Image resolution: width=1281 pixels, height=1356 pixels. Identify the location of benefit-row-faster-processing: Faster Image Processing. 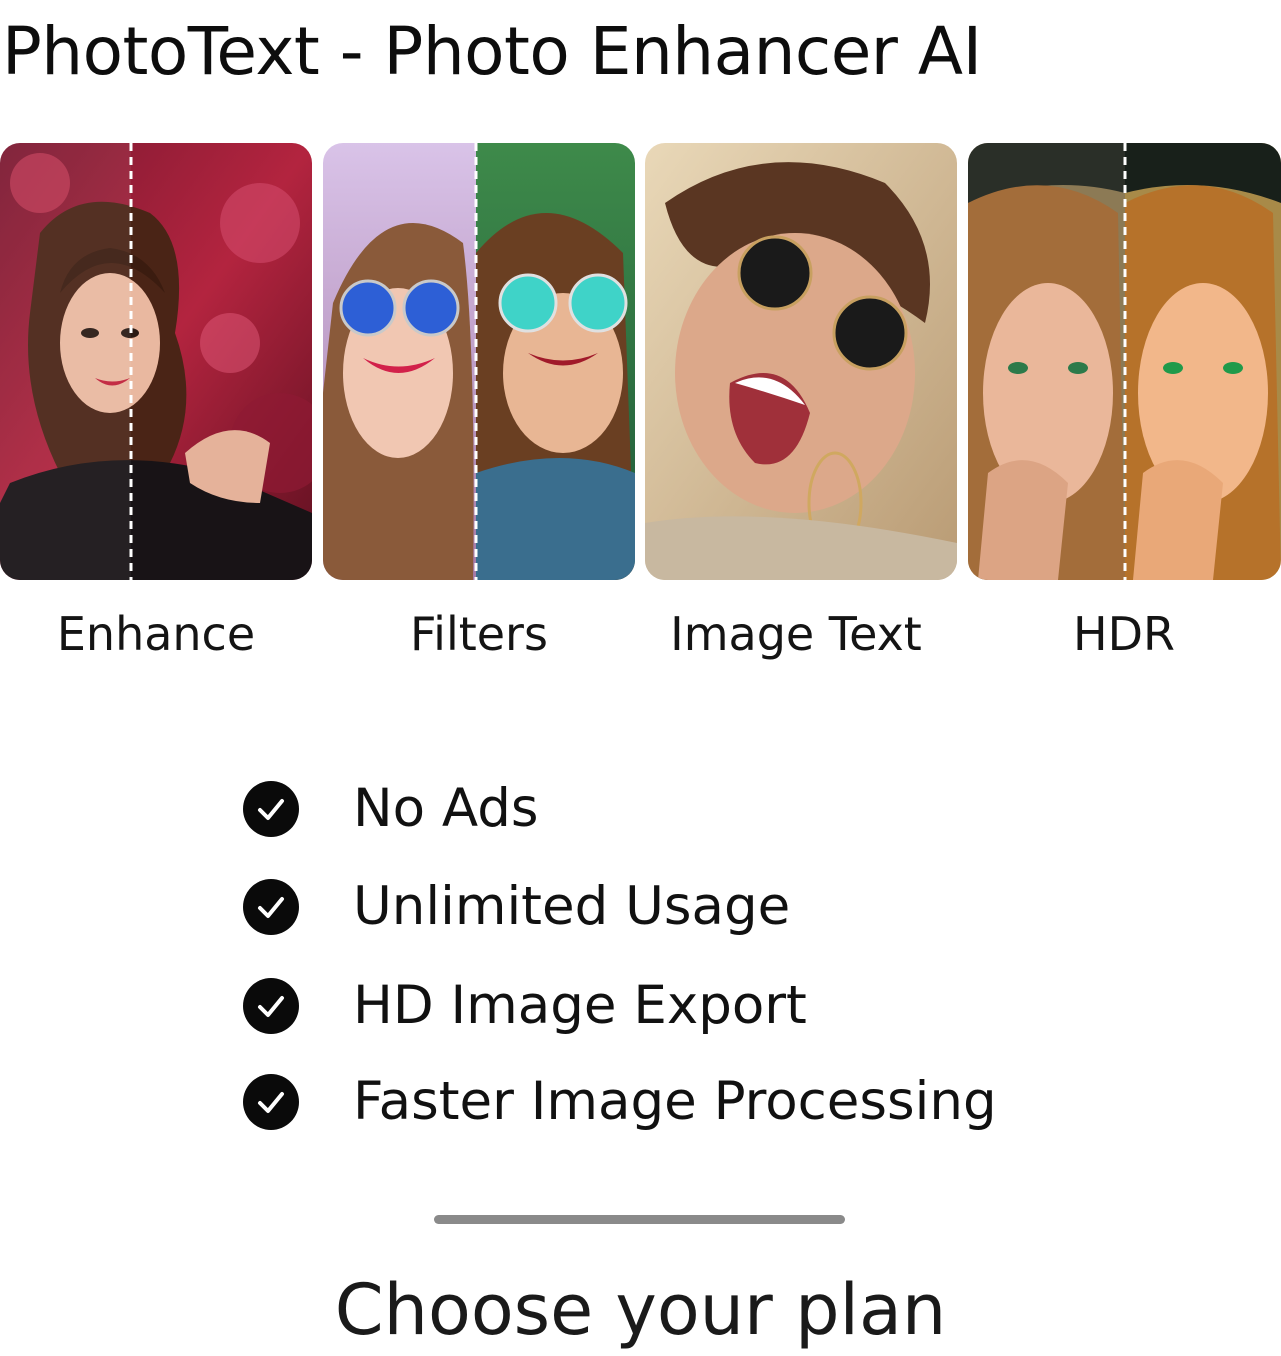
(620, 1102).